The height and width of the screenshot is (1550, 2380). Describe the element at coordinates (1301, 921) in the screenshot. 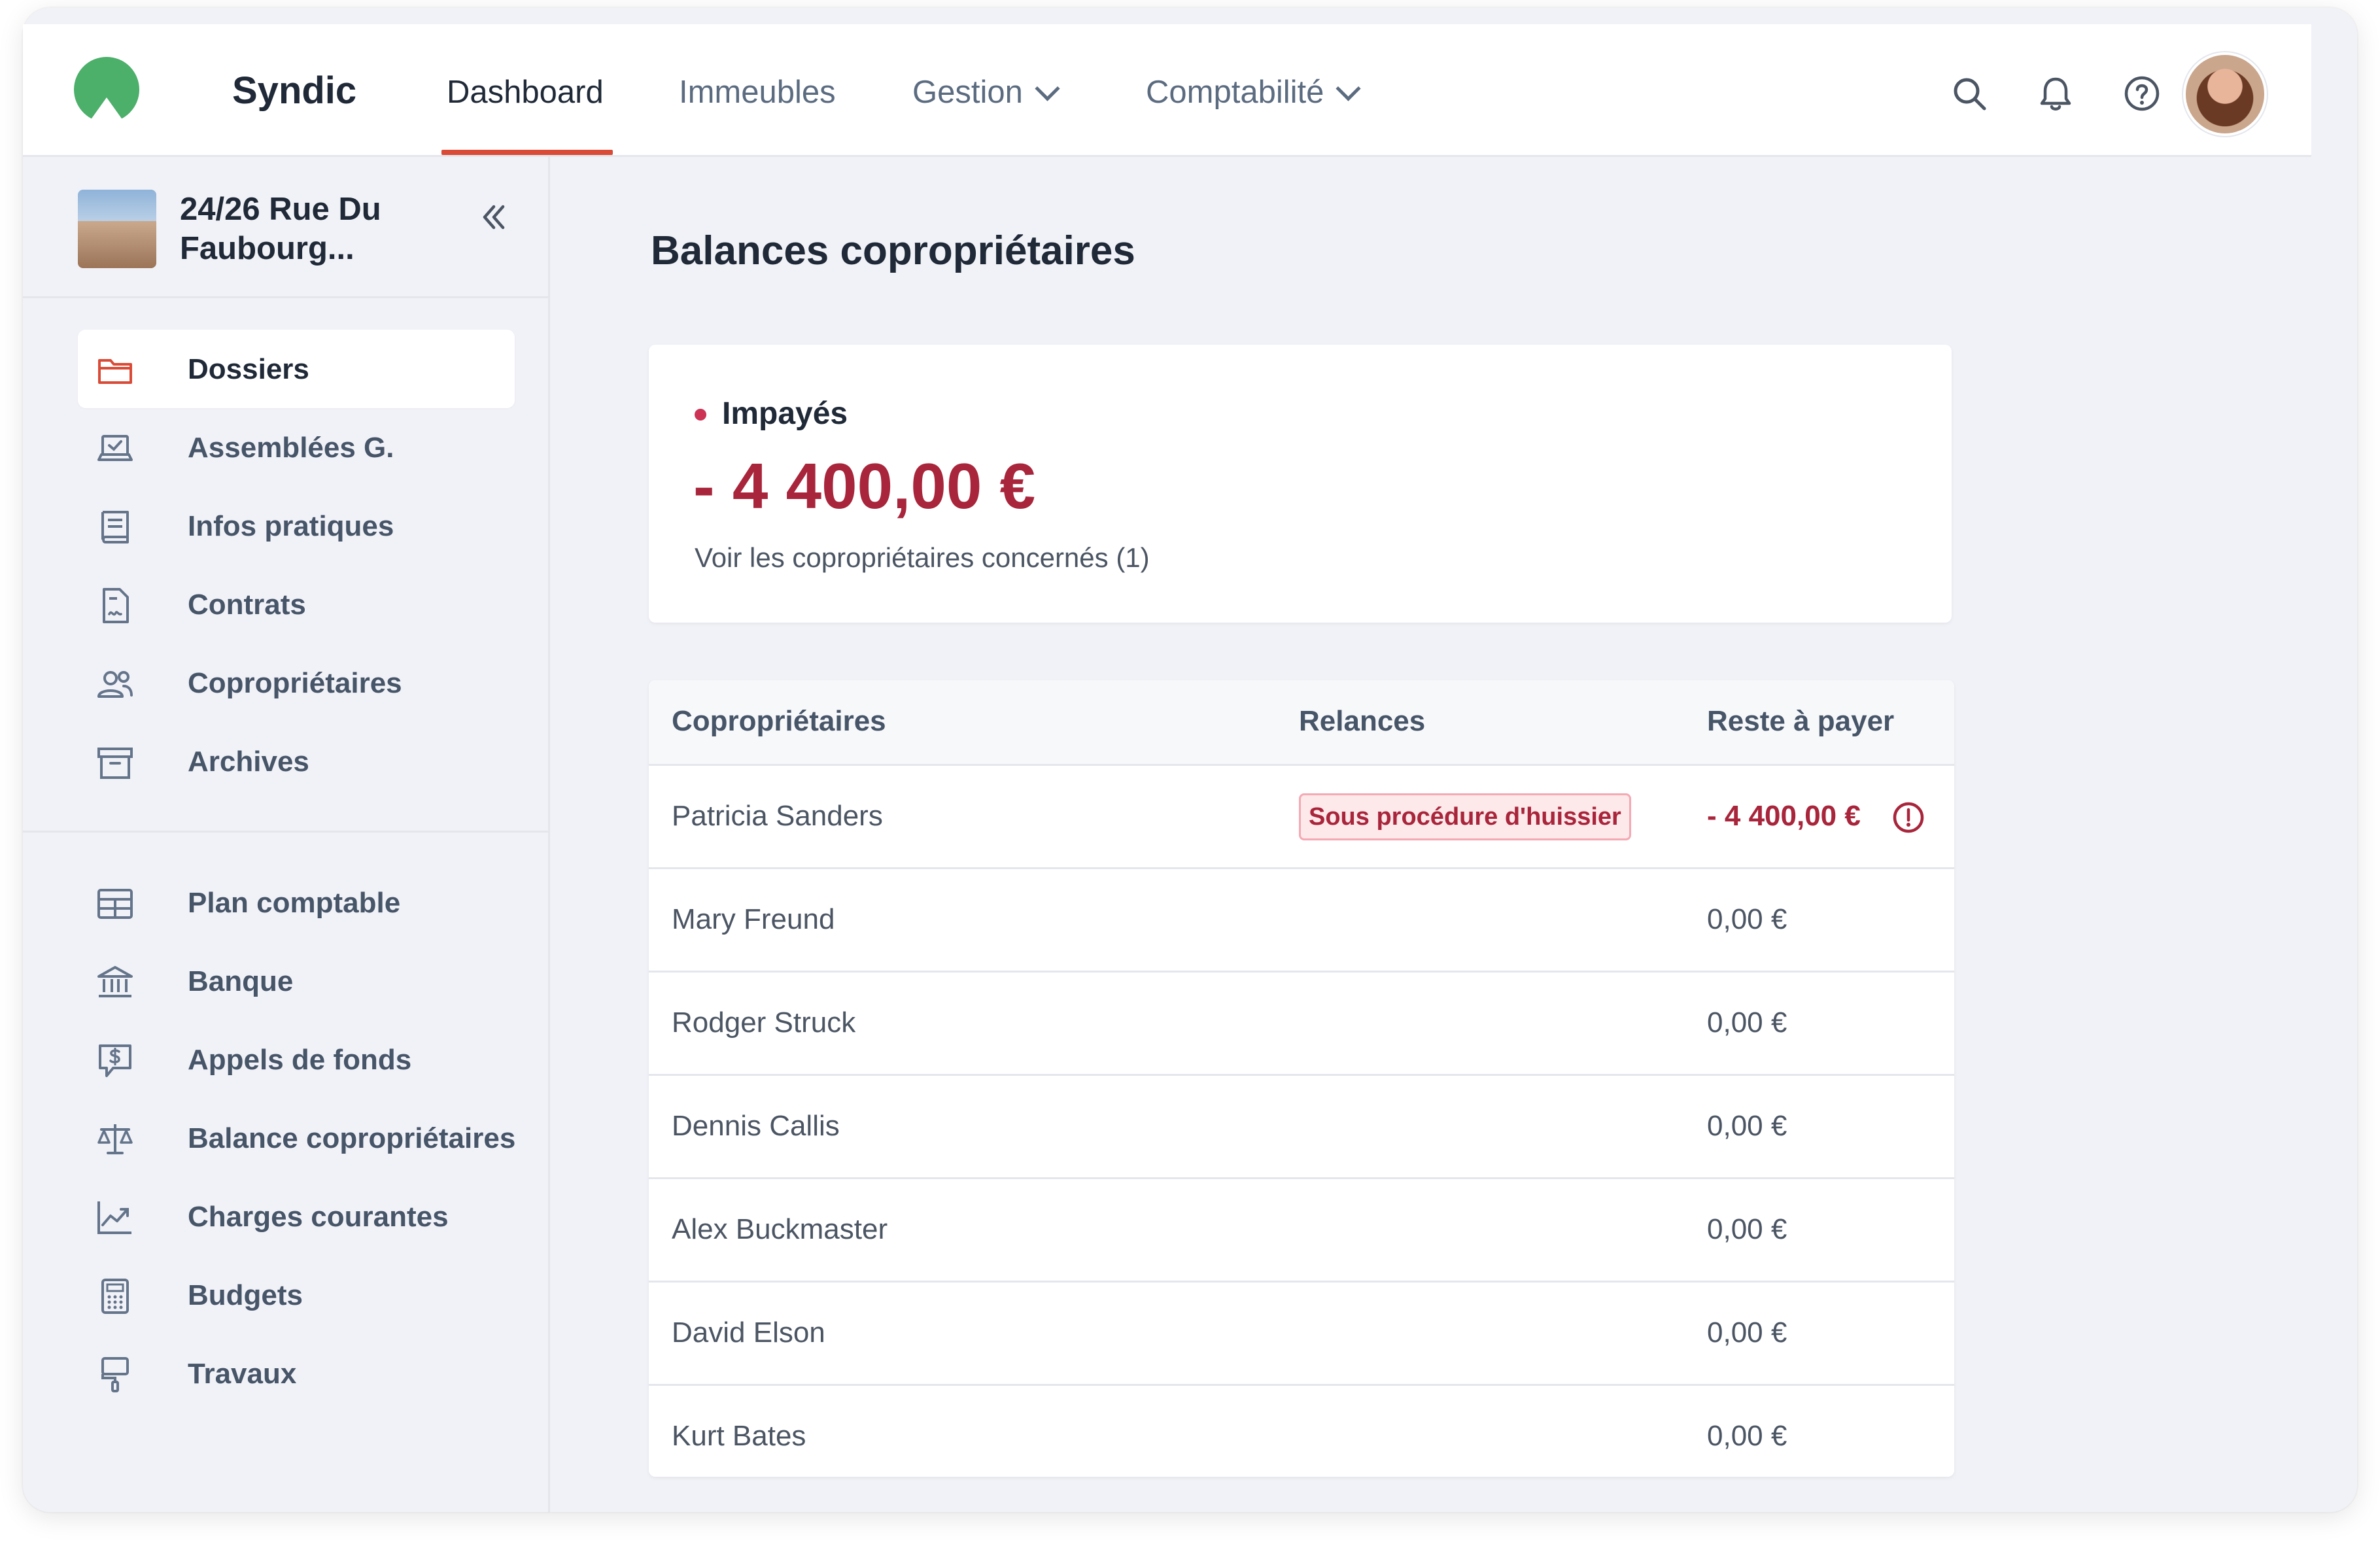

I see `table-row: Mary Freund 0,00 €` at that location.